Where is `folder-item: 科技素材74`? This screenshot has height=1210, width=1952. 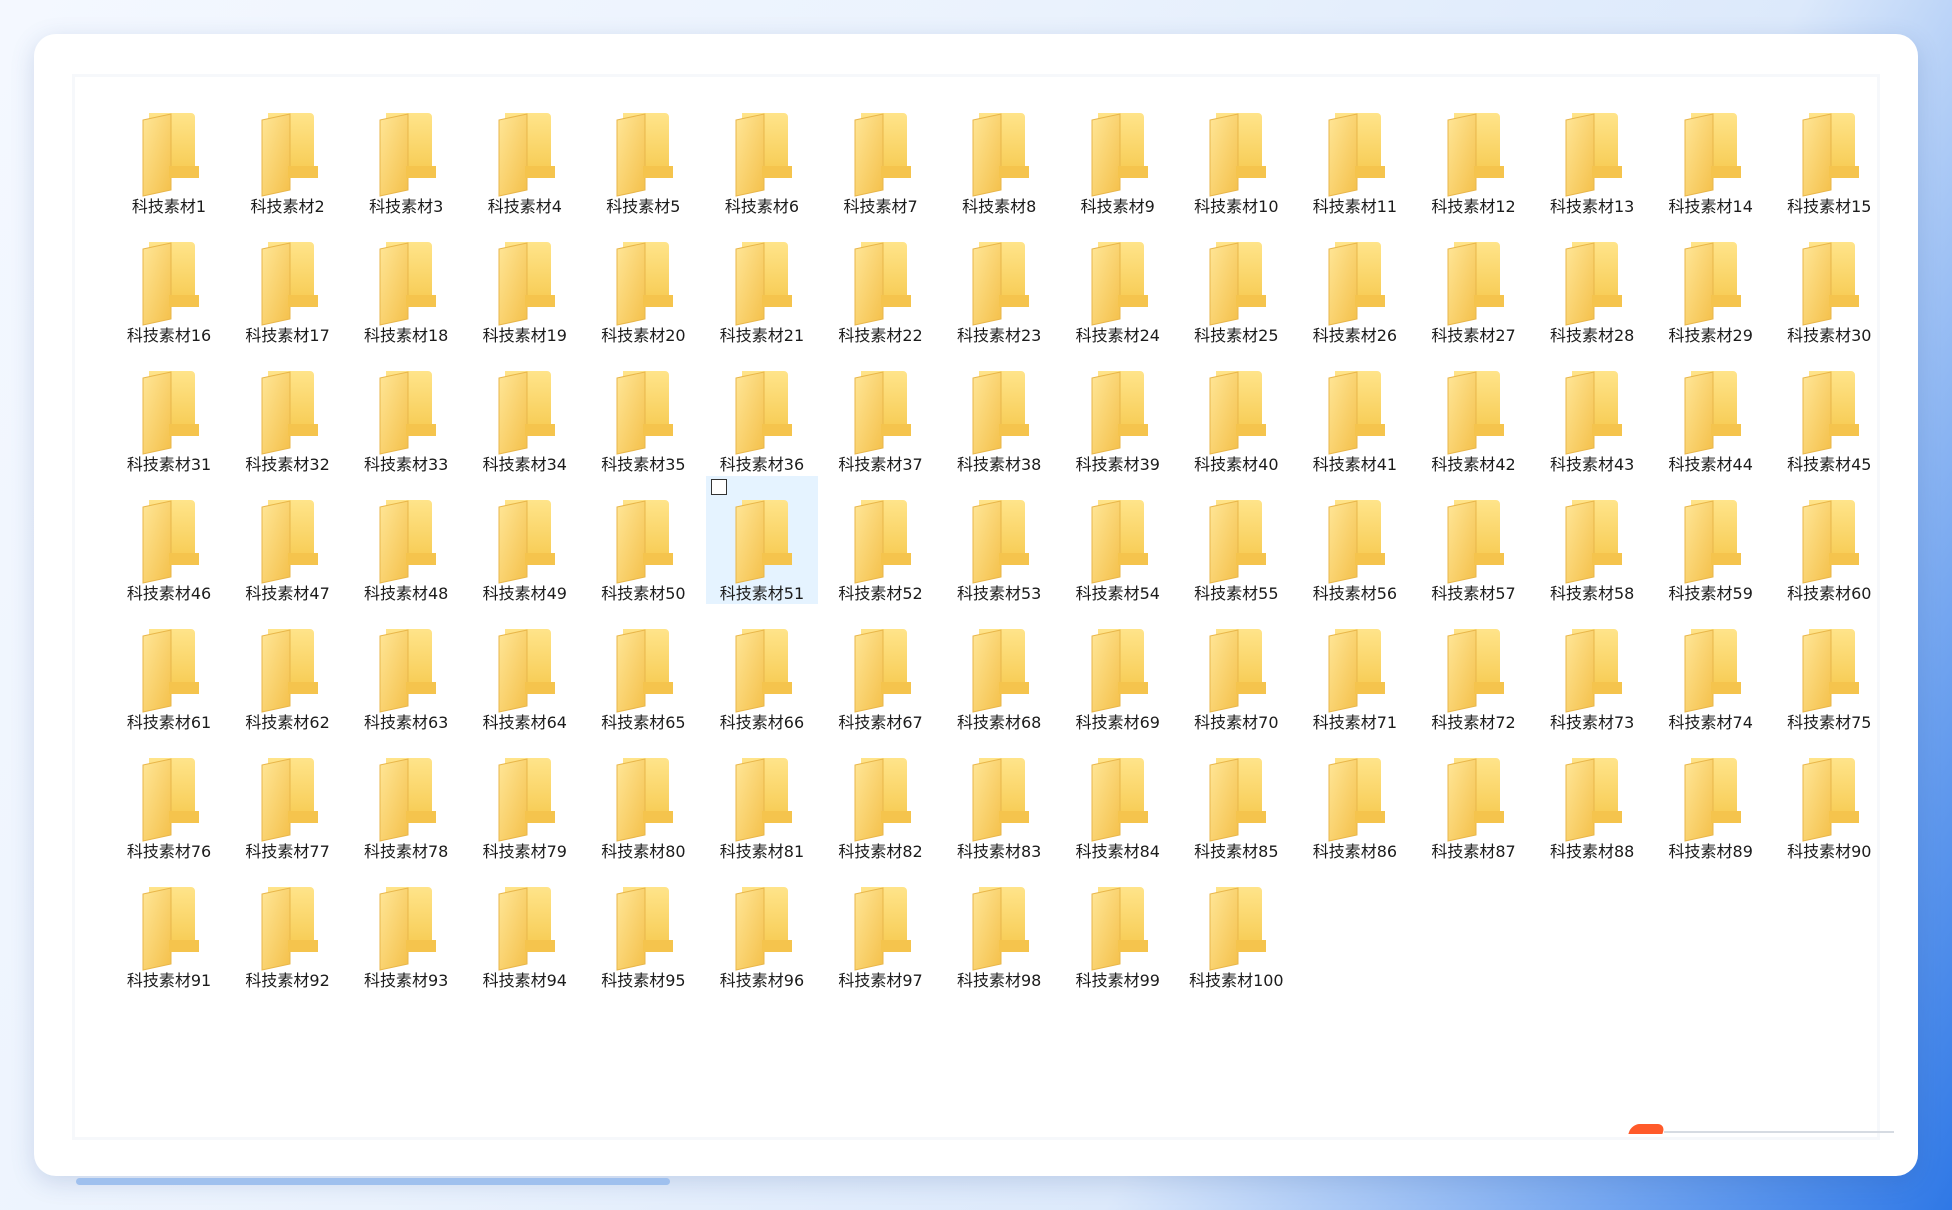
folder-item: 科技素材74 is located at coordinates (1711, 669).